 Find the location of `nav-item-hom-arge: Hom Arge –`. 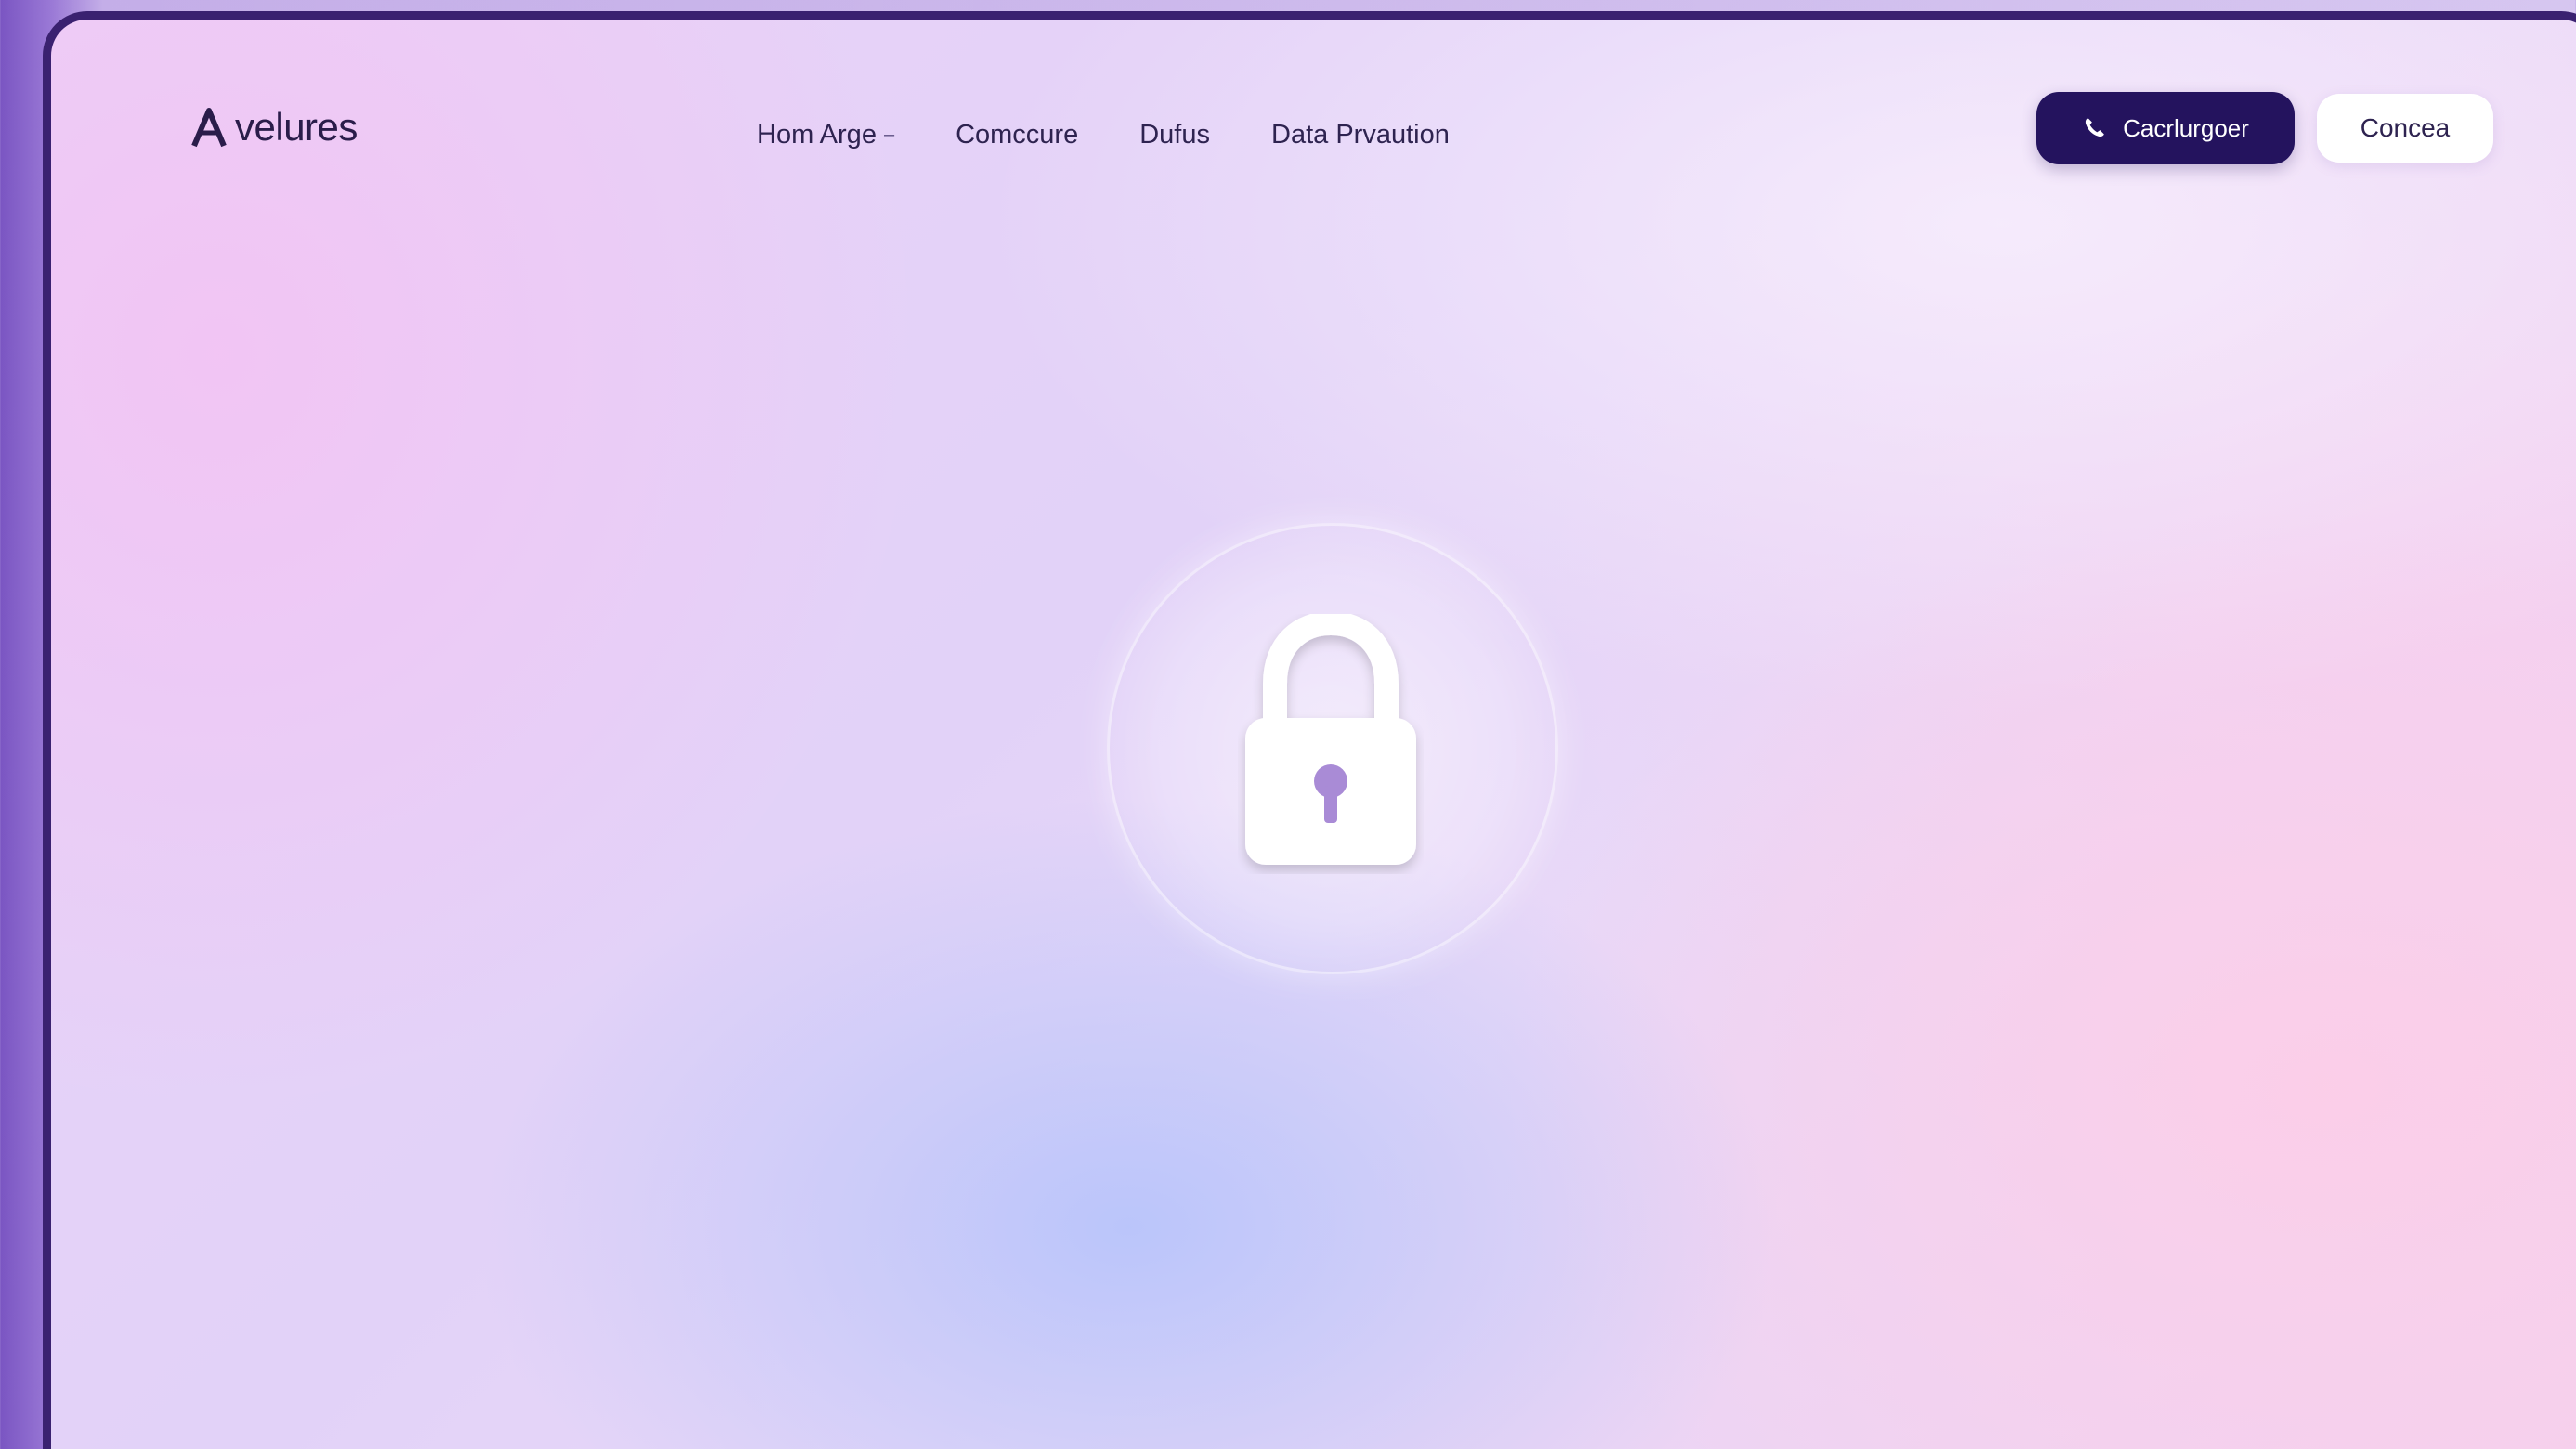

nav-item-hom-arge: Hom Arge – is located at coordinates (825, 135).